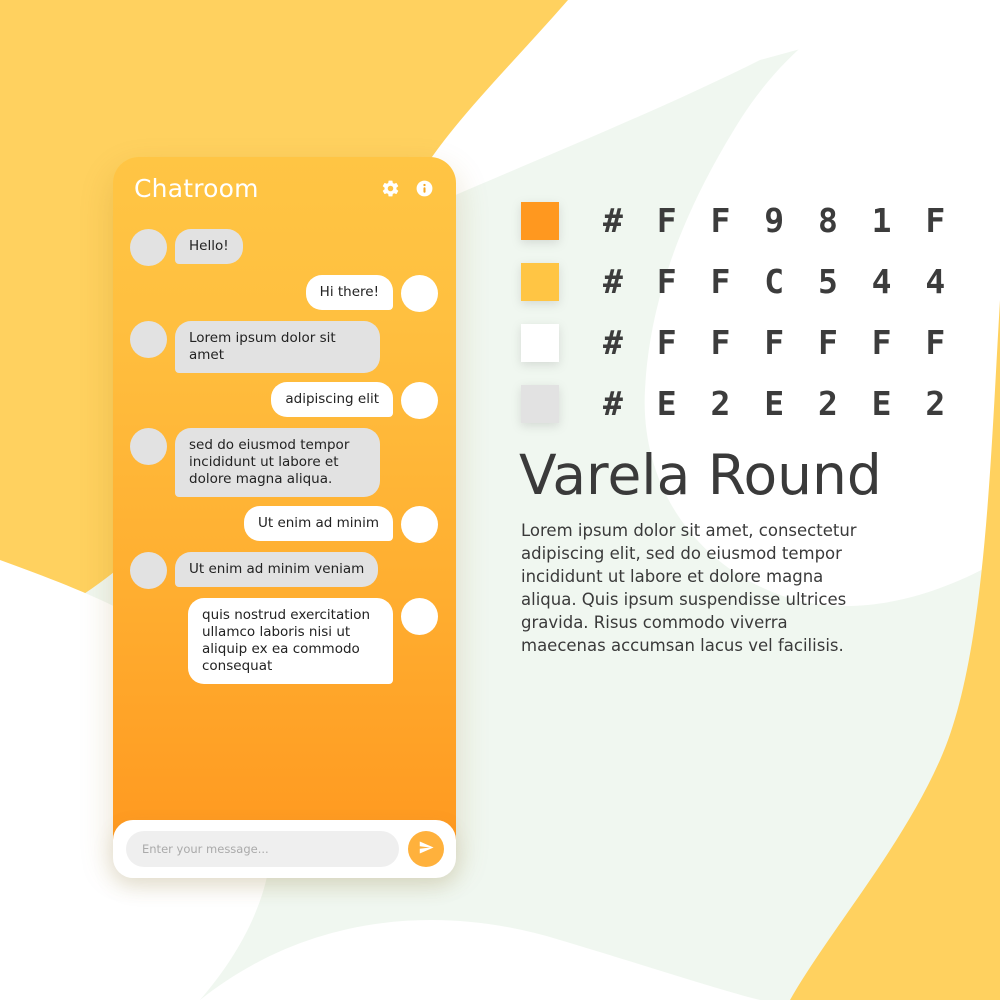  What do you see at coordinates (196, 188) in the screenshot?
I see `page-title: Chatroom` at bounding box center [196, 188].